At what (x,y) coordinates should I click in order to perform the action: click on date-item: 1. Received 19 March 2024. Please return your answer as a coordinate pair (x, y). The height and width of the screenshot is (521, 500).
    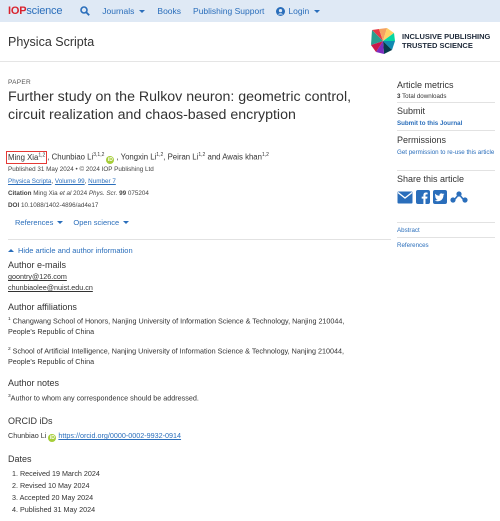
    Looking at the image, I should click on (56, 473).